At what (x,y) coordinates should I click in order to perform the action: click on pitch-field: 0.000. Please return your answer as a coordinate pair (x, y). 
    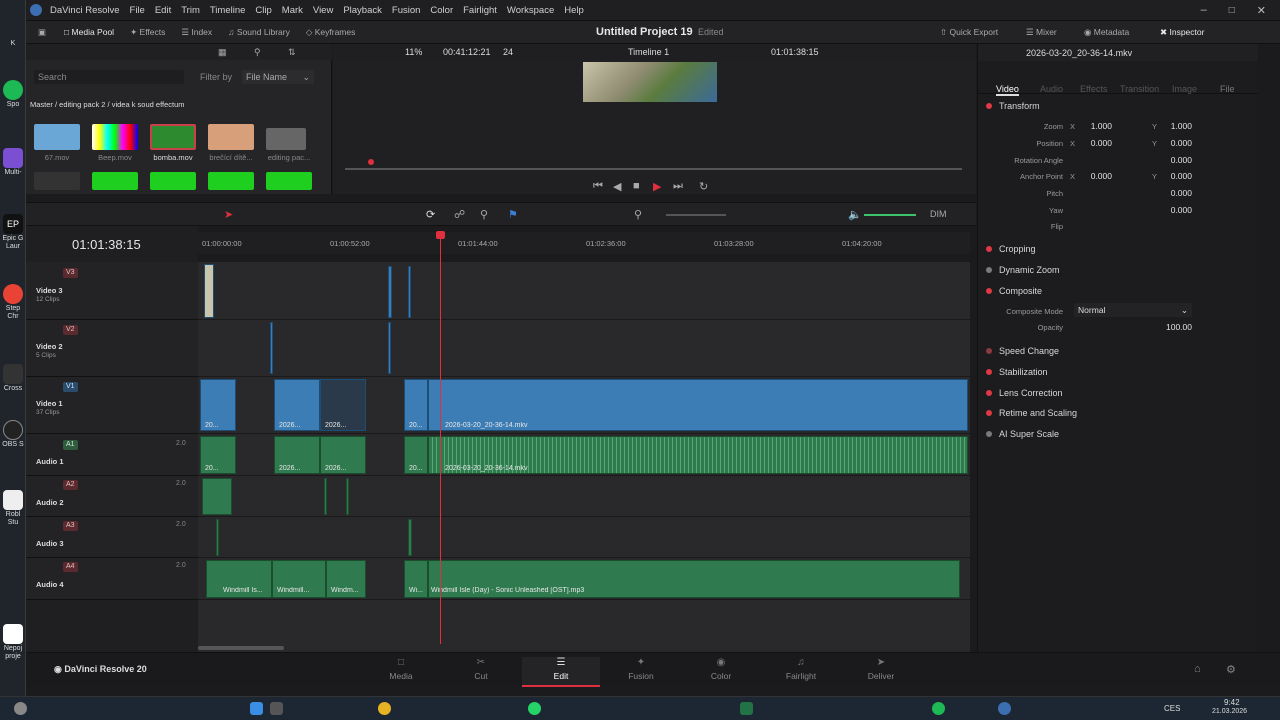
    Looking at the image, I should click on (1175, 193).